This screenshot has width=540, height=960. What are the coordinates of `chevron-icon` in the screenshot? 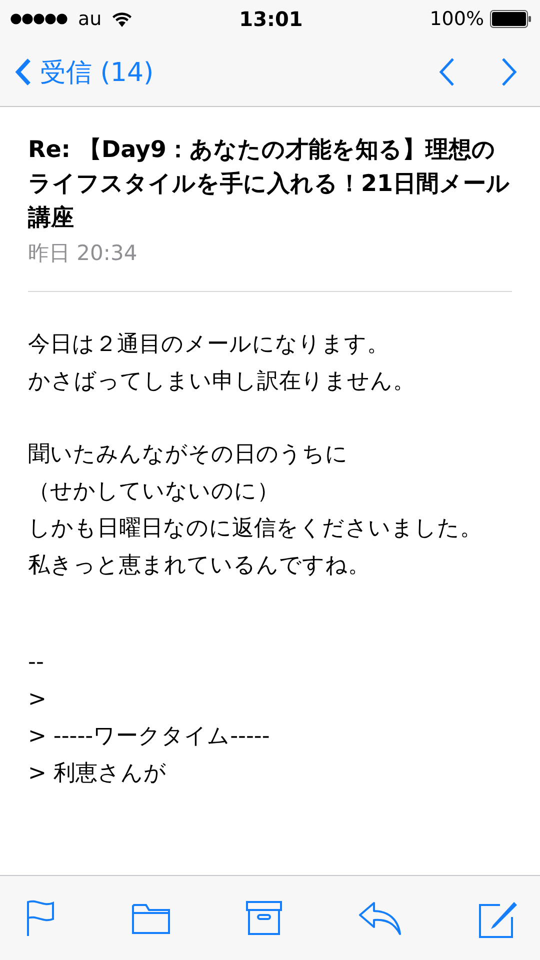 It's located at (23, 72).